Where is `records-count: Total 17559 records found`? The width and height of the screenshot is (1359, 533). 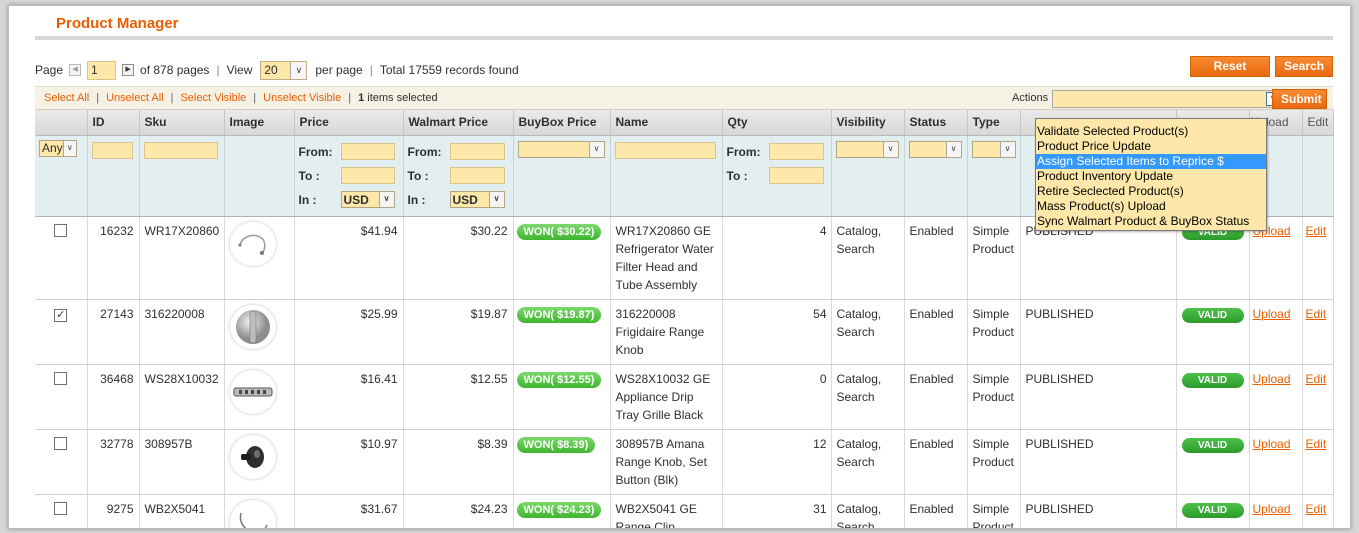 records-count: Total 17559 records found is located at coordinates (449, 70).